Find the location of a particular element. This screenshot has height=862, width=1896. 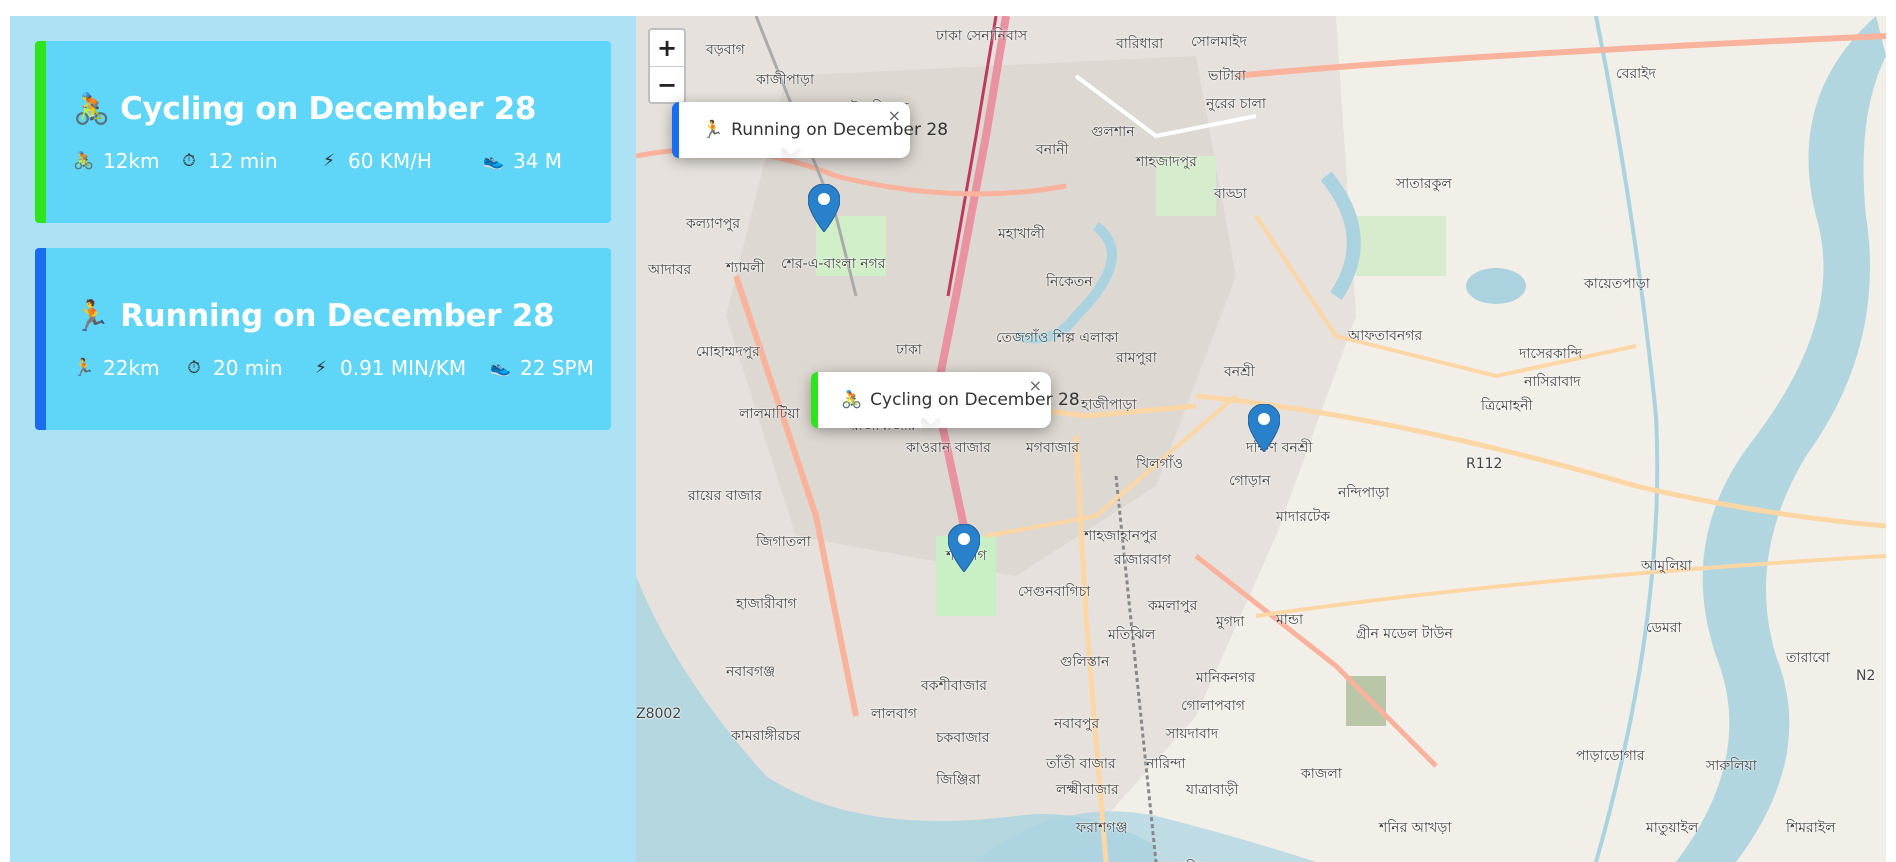

map-place-label: রায়ের বাজার is located at coordinates (725, 496).